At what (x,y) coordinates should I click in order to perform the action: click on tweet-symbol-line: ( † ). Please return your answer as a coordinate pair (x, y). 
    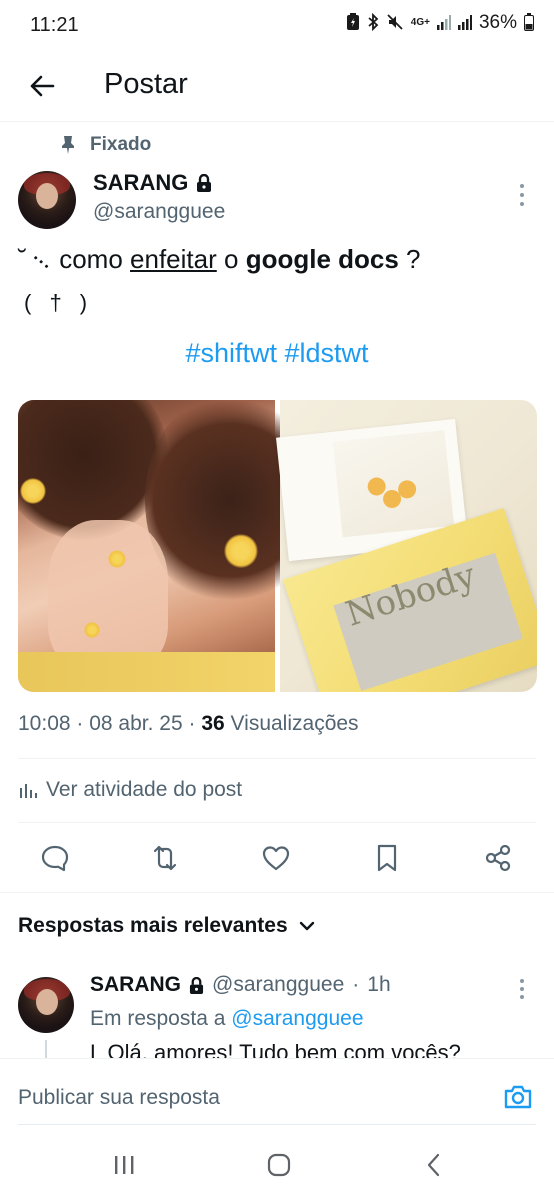
    Looking at the image, I should click on (59, 302).